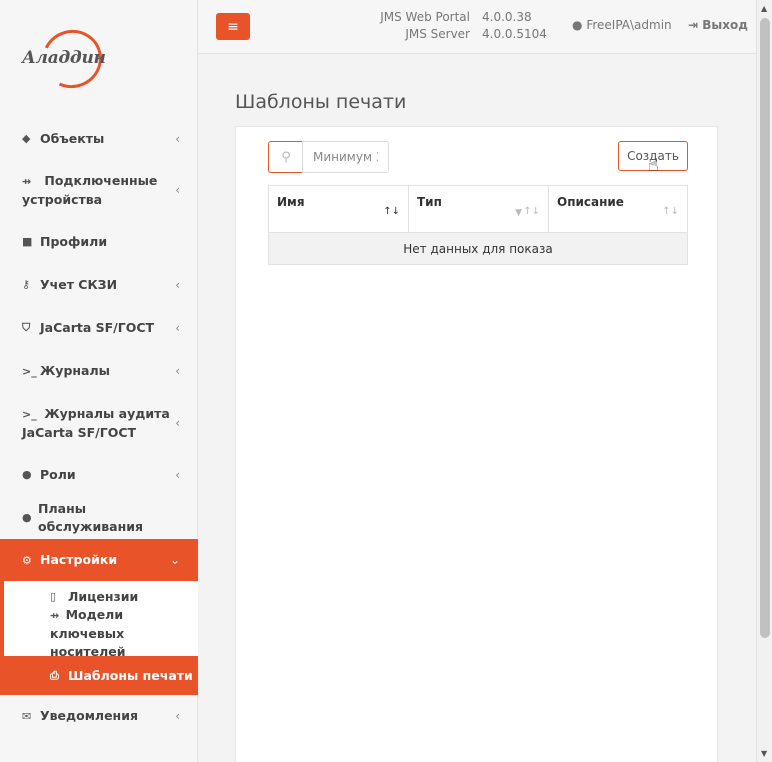 This screenshot has height=762, width=772. I want to click on submenu-item-key-models-wrap: ⇸ Модели ключевых носителей, so click(124, 633).